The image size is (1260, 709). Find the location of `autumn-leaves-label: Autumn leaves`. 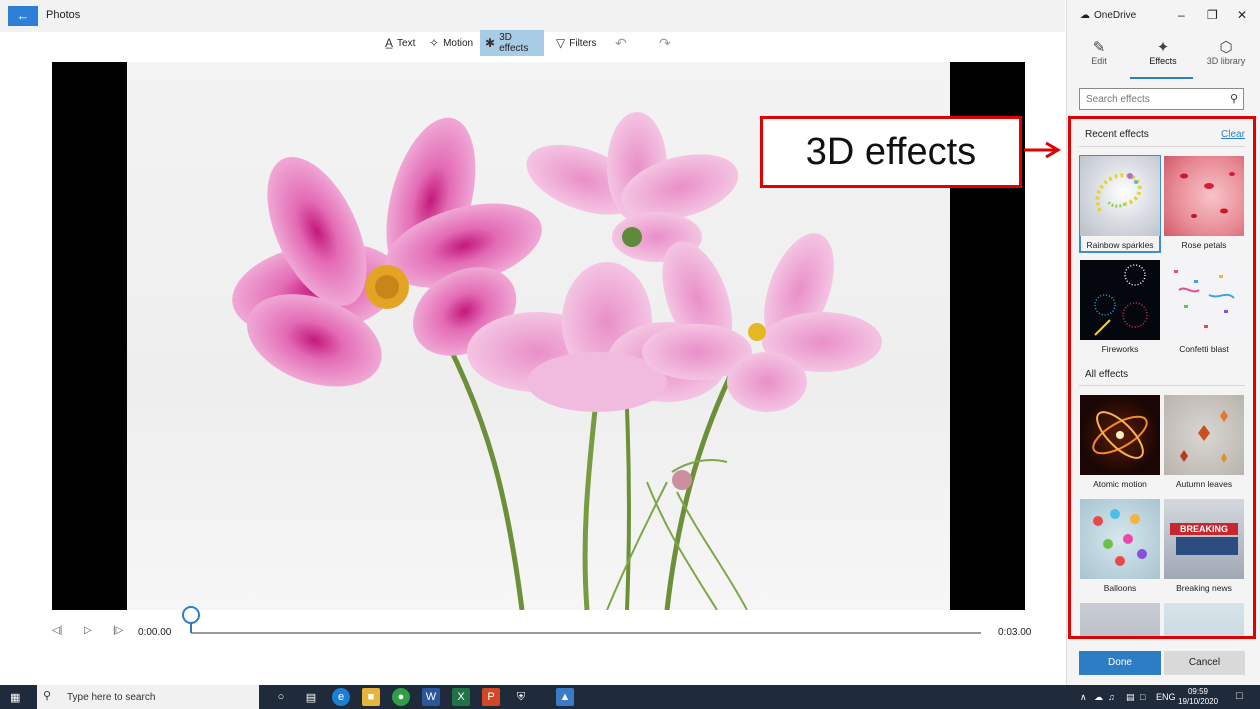

autumn-leaves-label: Autumn leaves is located at coordinates (1204, 484).